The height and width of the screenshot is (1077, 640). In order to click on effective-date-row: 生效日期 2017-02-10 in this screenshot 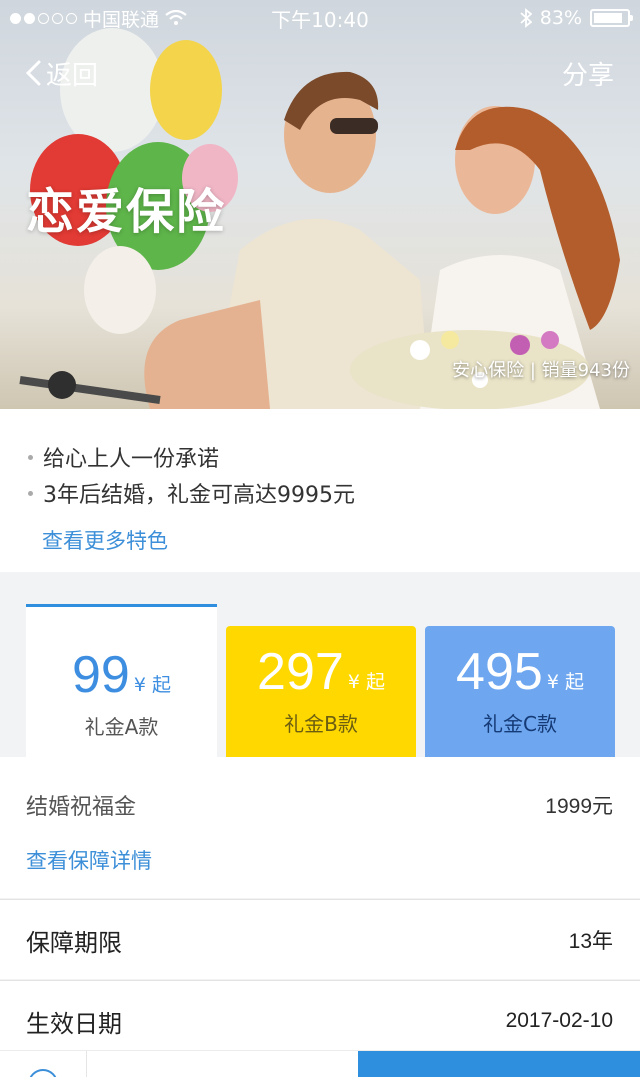, I will do `click(320, 1020)`.